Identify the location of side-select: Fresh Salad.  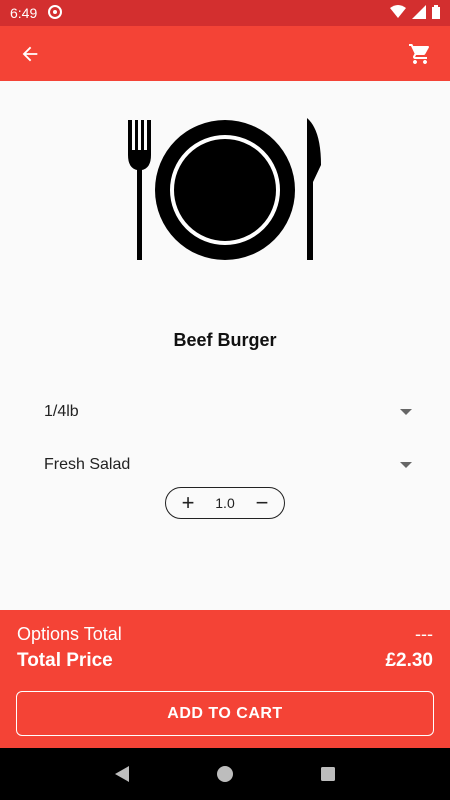
(230, 465).